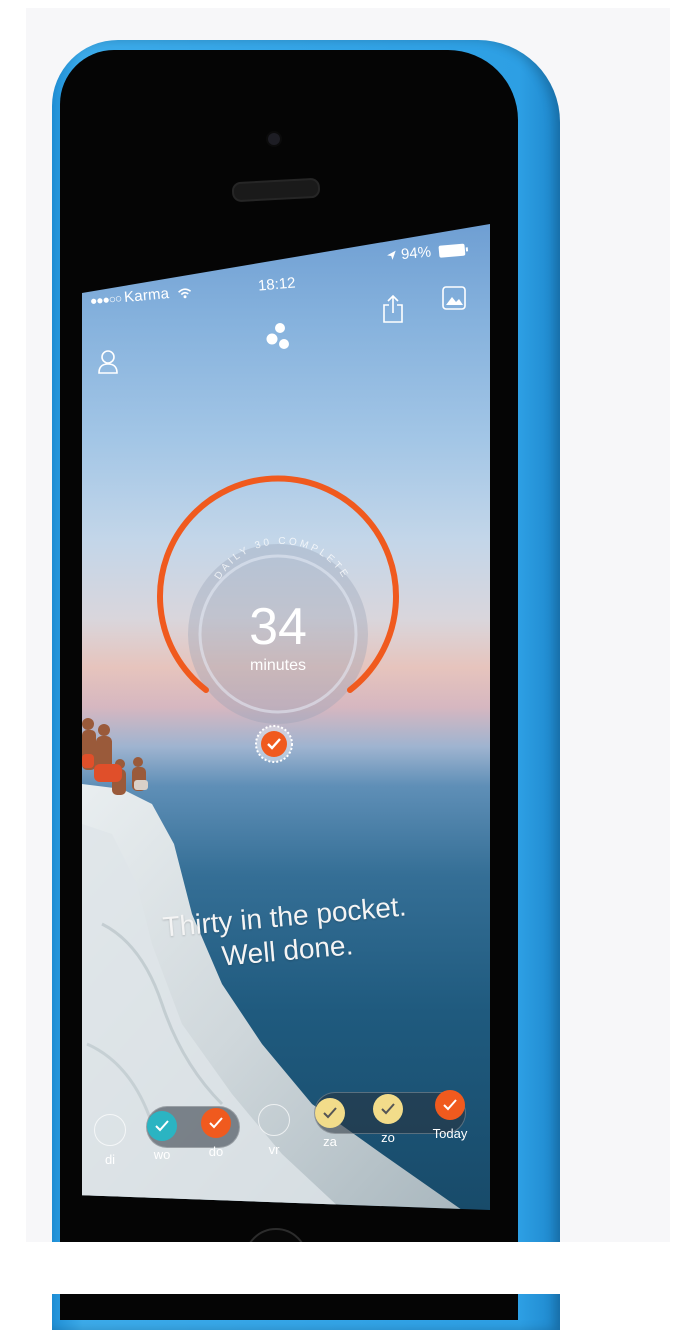 The height and width of the screenshot is (1330, 679). I want to click on day-za: za, so click(330, 1123).